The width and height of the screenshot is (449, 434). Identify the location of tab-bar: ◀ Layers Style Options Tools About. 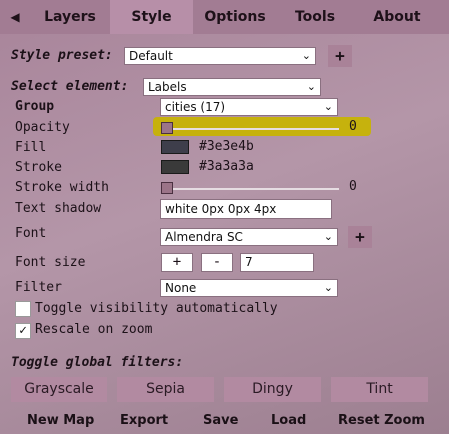
(224, 17).